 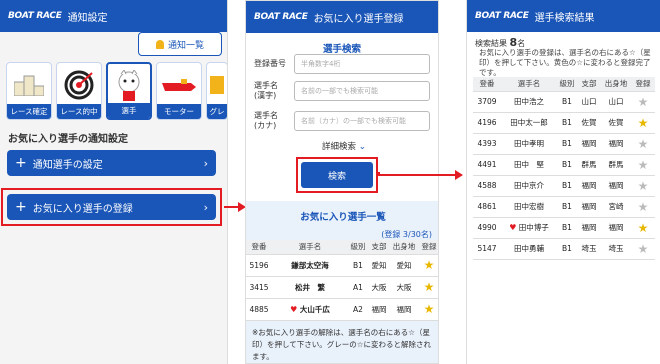 I want to click on header-bar: BOAT RACE お気に入り選手登録, so click(x=342, y=17).